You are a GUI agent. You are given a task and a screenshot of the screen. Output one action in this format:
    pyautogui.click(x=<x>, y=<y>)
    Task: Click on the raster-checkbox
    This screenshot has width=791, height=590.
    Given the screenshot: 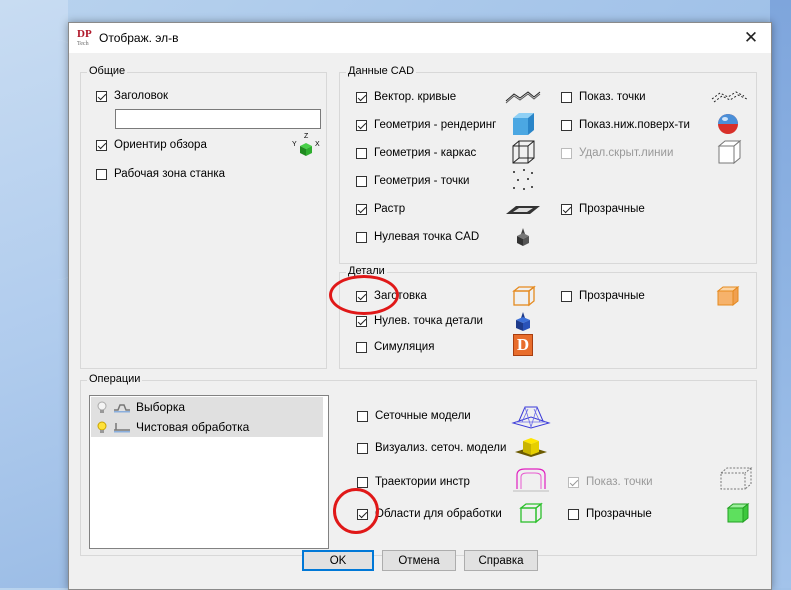 What is the action you would take?
    pyautogui.click(x=361, y=209)
    